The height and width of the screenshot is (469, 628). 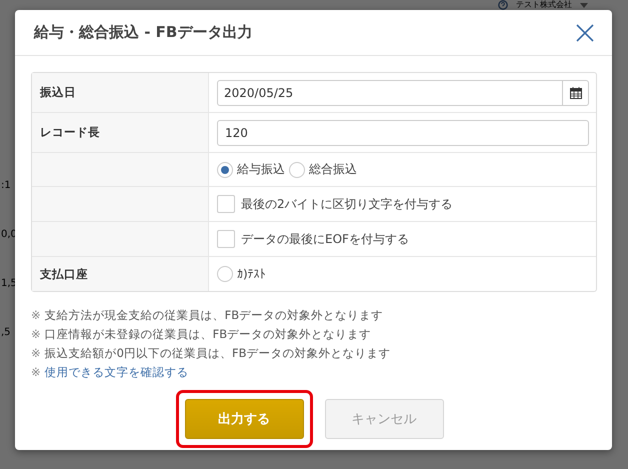 I want to click on field-label: レコード長, so click(x=120, y=132).